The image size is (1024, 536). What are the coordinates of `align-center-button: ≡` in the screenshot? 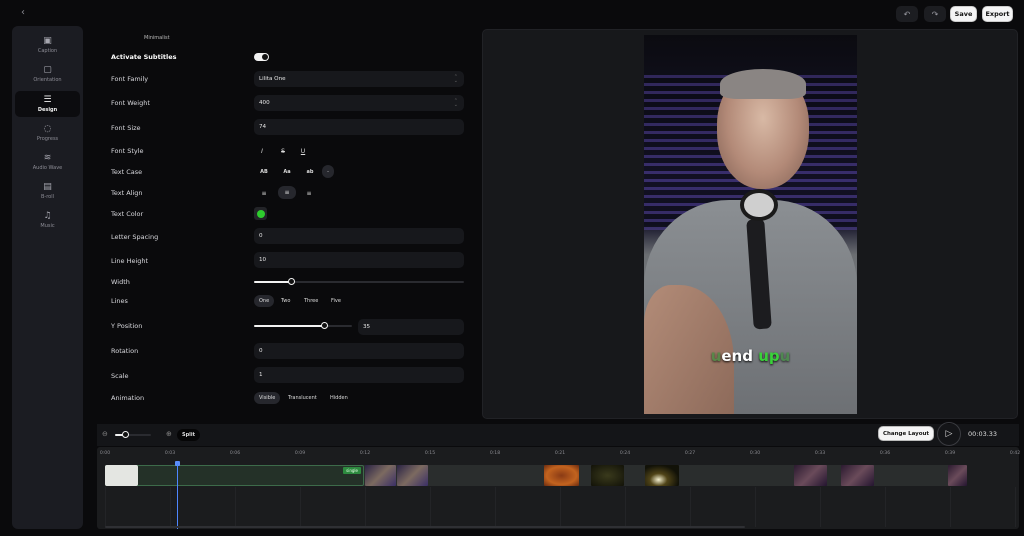 It's located at (287, 192).